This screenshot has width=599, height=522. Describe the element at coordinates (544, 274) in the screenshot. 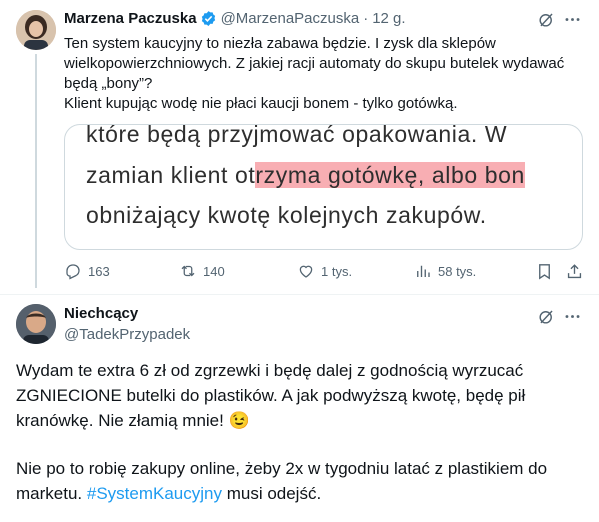

I see `bookmark-icon` at that location.